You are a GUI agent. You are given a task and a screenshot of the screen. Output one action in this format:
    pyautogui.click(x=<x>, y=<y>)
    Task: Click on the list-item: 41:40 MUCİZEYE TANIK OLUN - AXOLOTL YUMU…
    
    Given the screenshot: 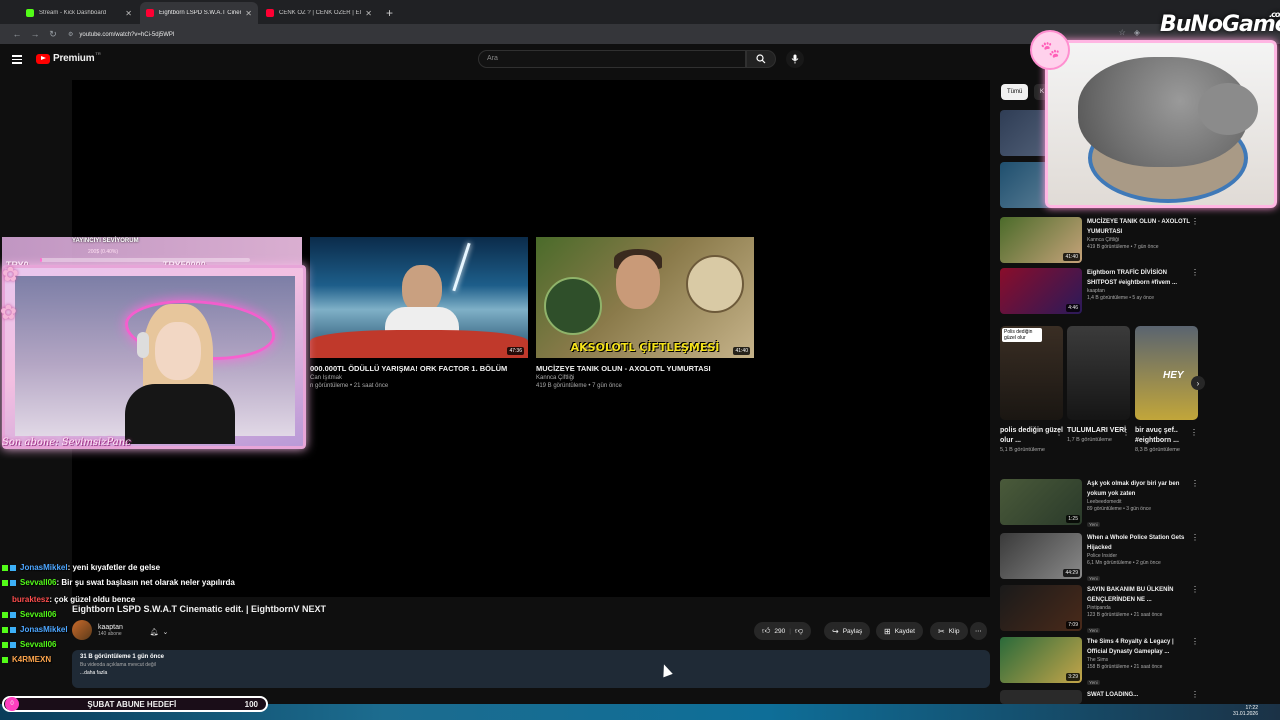 What is the action you would take?
    pyautogui.click(x=1102, y=243)
    